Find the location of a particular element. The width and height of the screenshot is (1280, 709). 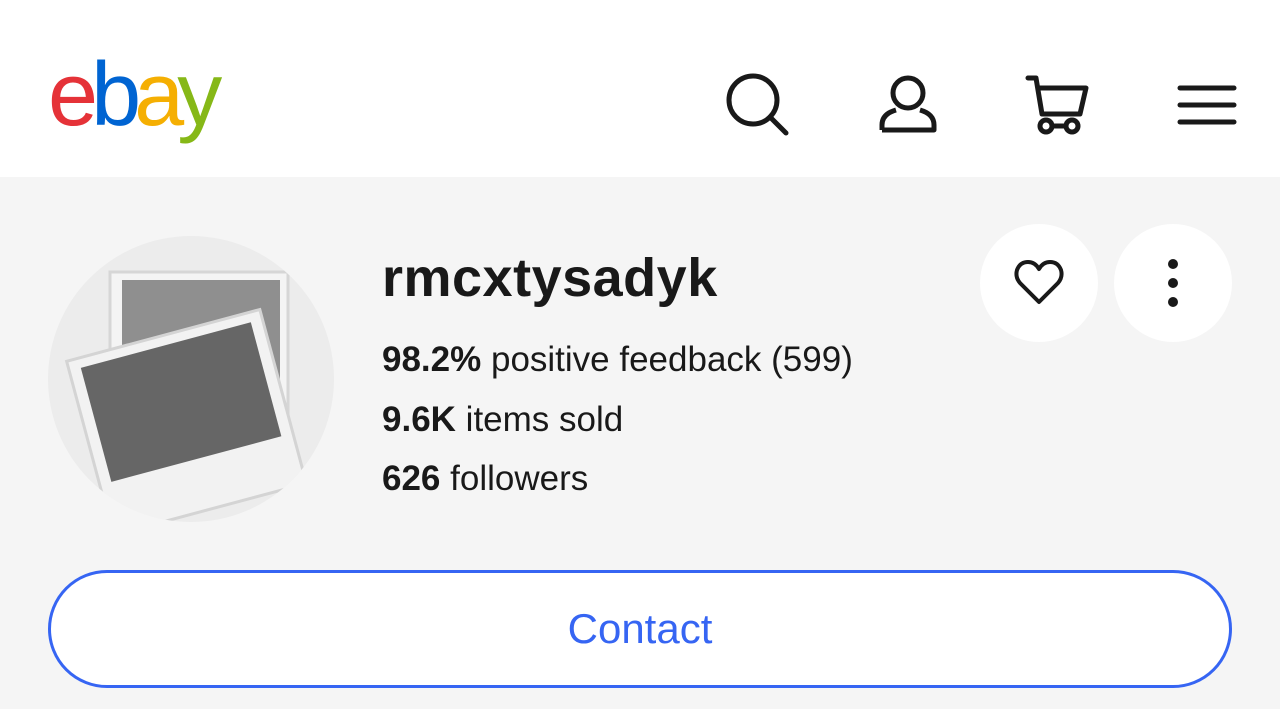

avatar is located at coordinates (191, 379).